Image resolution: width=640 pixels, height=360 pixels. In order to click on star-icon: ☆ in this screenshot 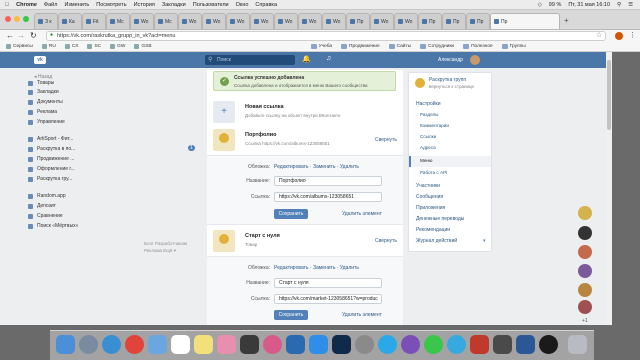, I will do `click(599, 35)`.